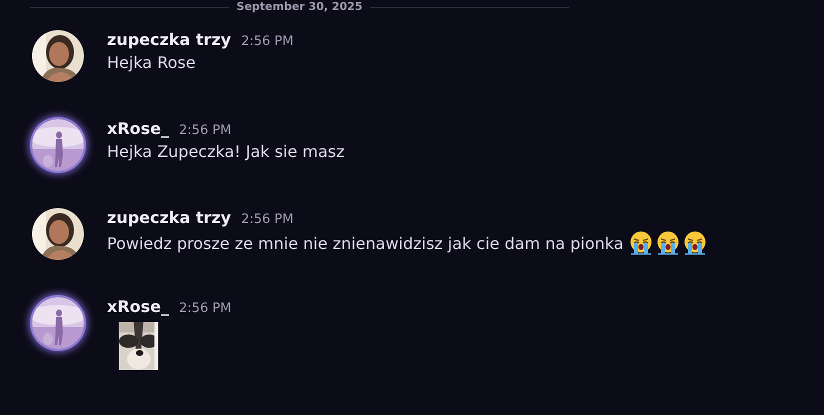  I want to click on date-divider: September 30, 2025, so click(299, 7).